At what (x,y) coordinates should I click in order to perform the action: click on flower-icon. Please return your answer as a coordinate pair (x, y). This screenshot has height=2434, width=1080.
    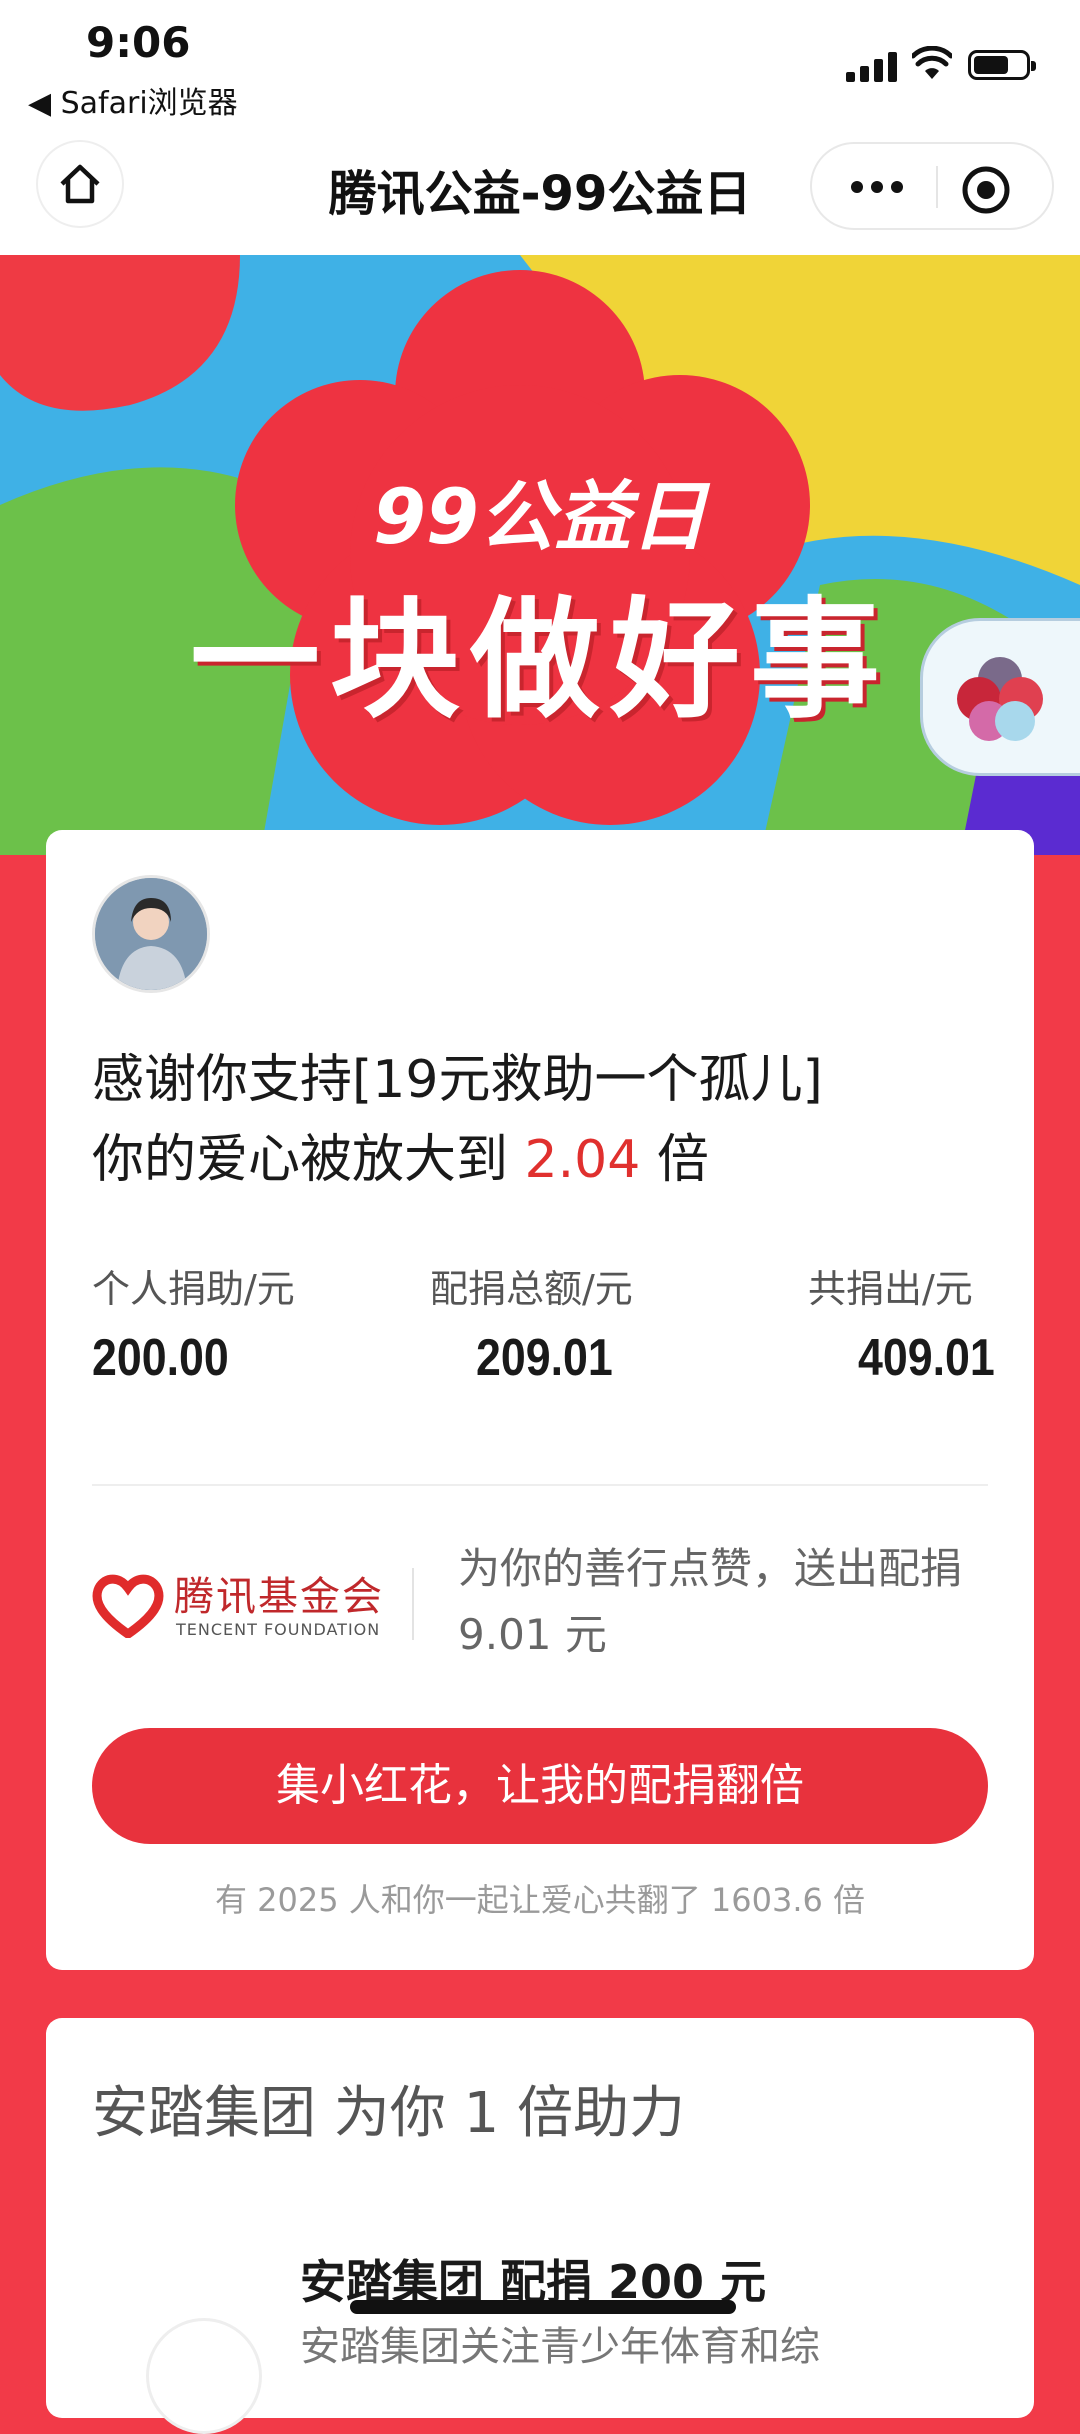
    Looking at the image, I should click on (1000, 699).